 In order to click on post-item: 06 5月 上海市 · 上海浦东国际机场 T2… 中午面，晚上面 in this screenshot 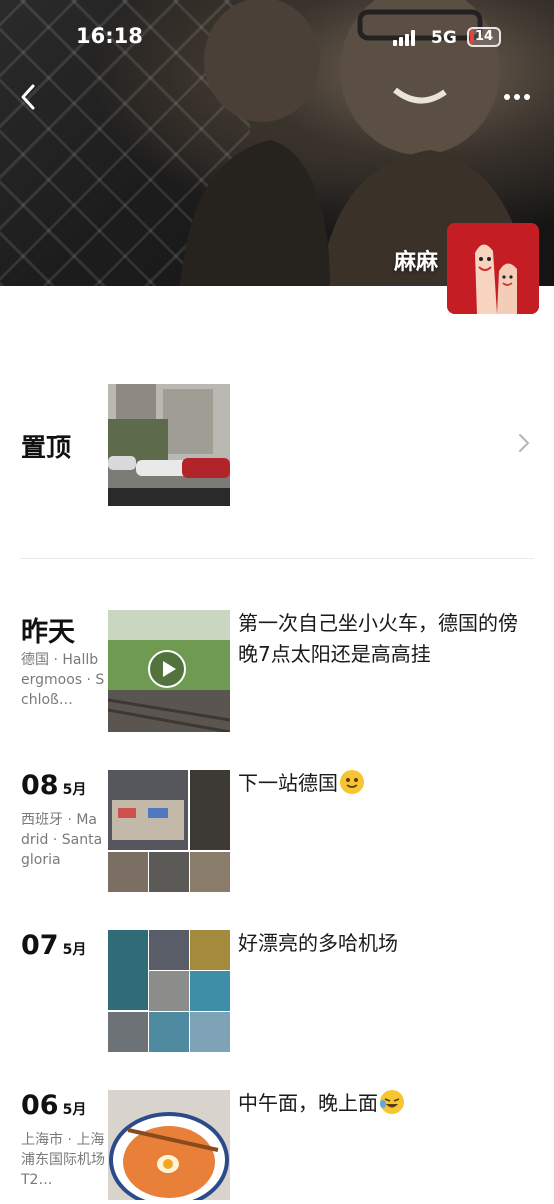, I will do `click(277, 1146)`.